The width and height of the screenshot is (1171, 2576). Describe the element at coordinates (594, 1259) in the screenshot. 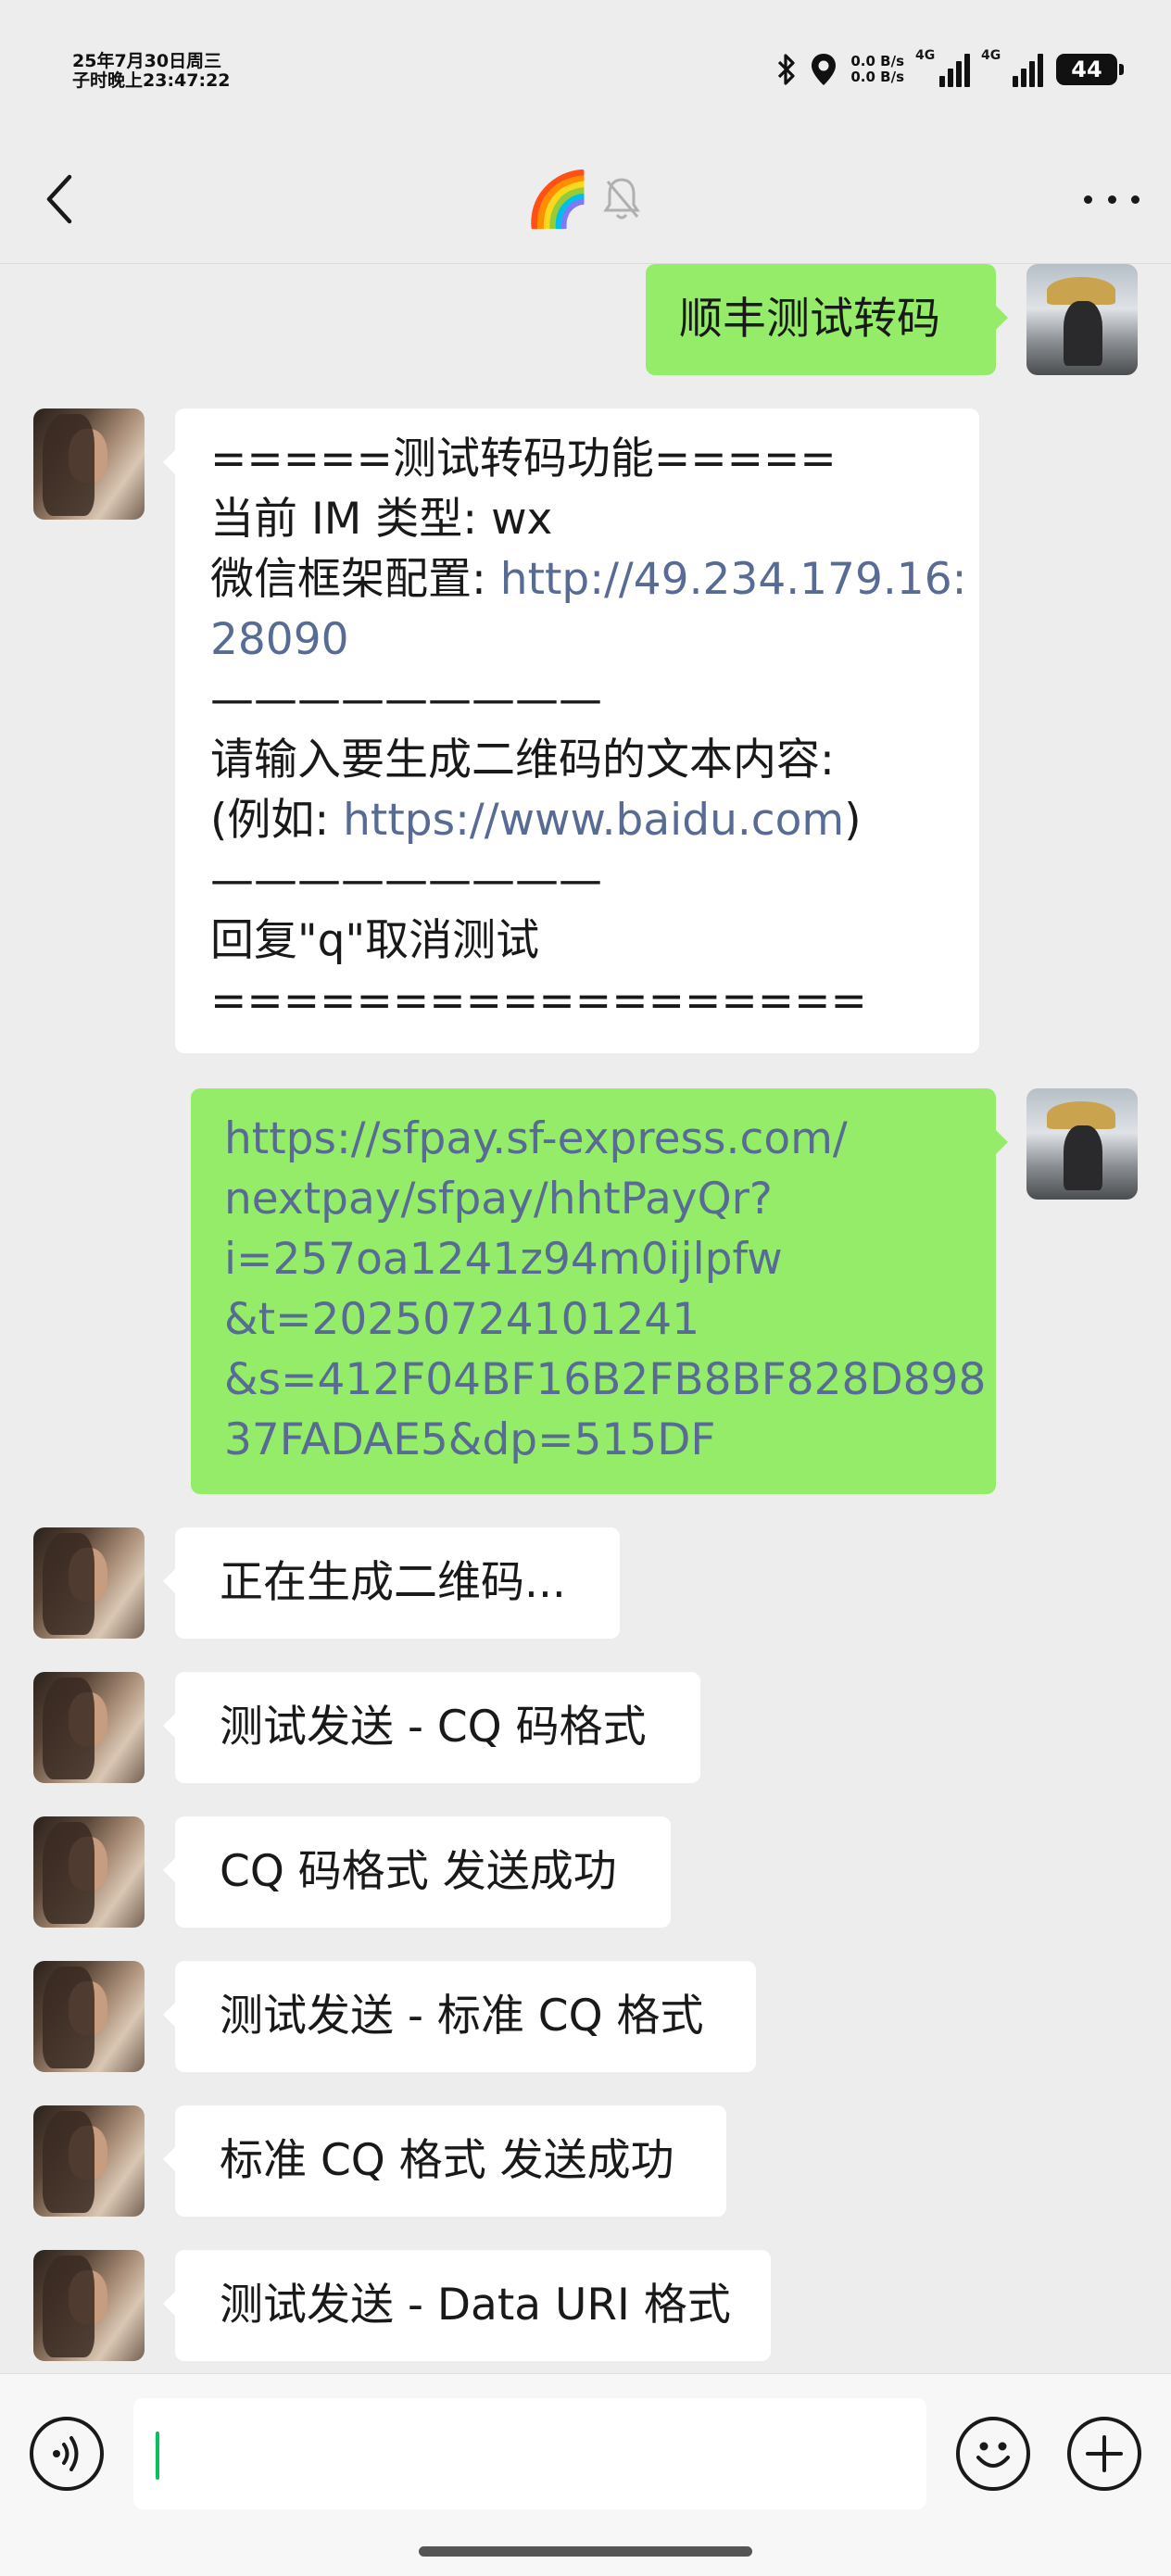

I see `url-line: i=257oa1241z94m0ijlpfw` at that location.